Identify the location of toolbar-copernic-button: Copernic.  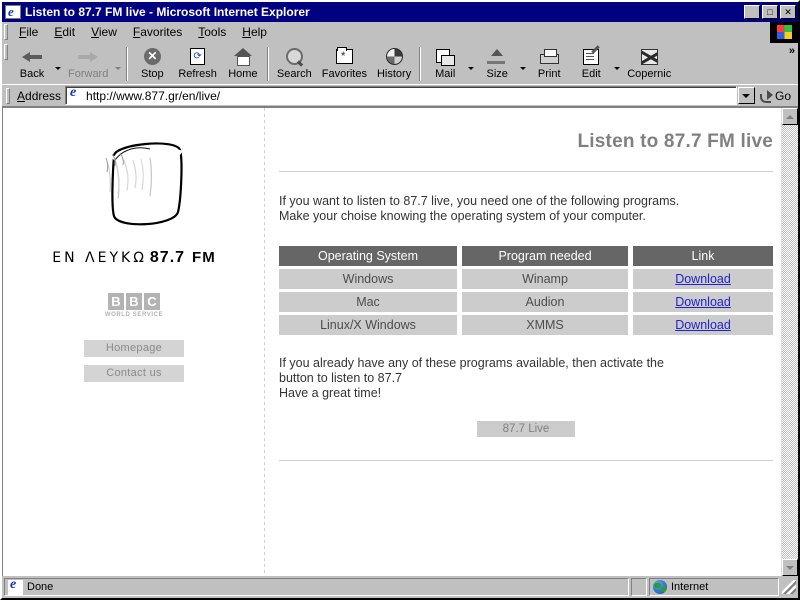
(649, 64).